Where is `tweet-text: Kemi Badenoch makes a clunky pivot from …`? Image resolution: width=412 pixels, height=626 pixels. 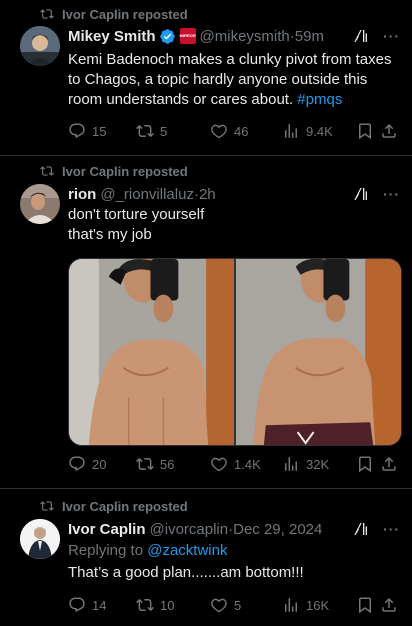
tweet-text: Kemi Badenoch makes a clunky pivot from … is located at coordinates (234, 80).